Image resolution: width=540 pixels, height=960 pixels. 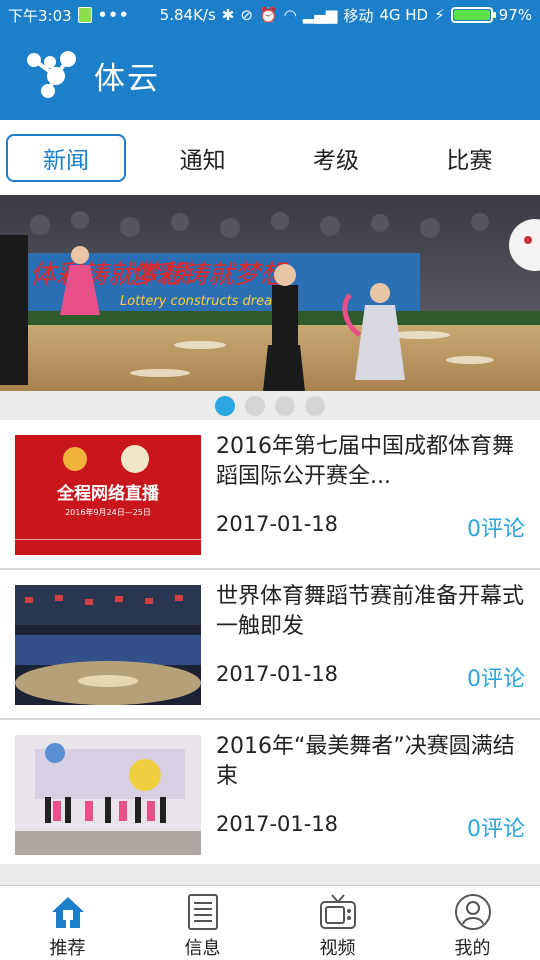 What do you see at coordinates (228, 15) in the screenshot?
I see `bluetooth-icon: ✱` at bounding box center [228, 15].